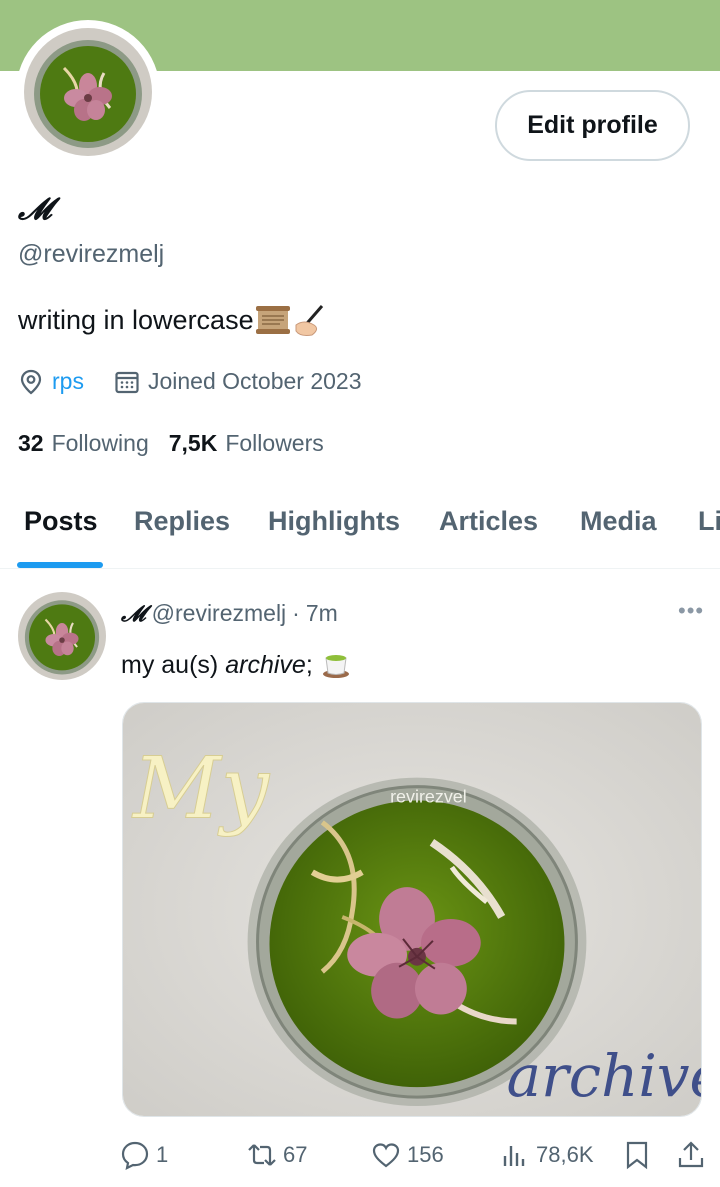 The width and height of the screenshot is (720, 1187). What do you see at coordinates (565, 1154) in the screenshot?
I see `views-count: 78,6K` at bounding box center [565, 1154].